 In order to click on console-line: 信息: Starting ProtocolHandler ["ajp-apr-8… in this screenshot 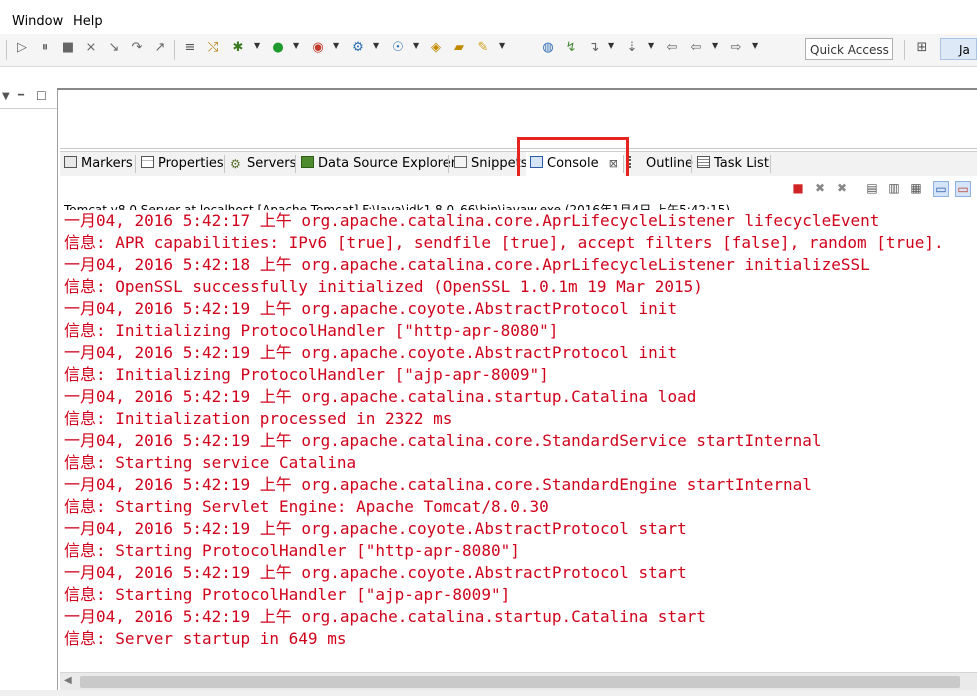, I will do `click(287, 594)`.